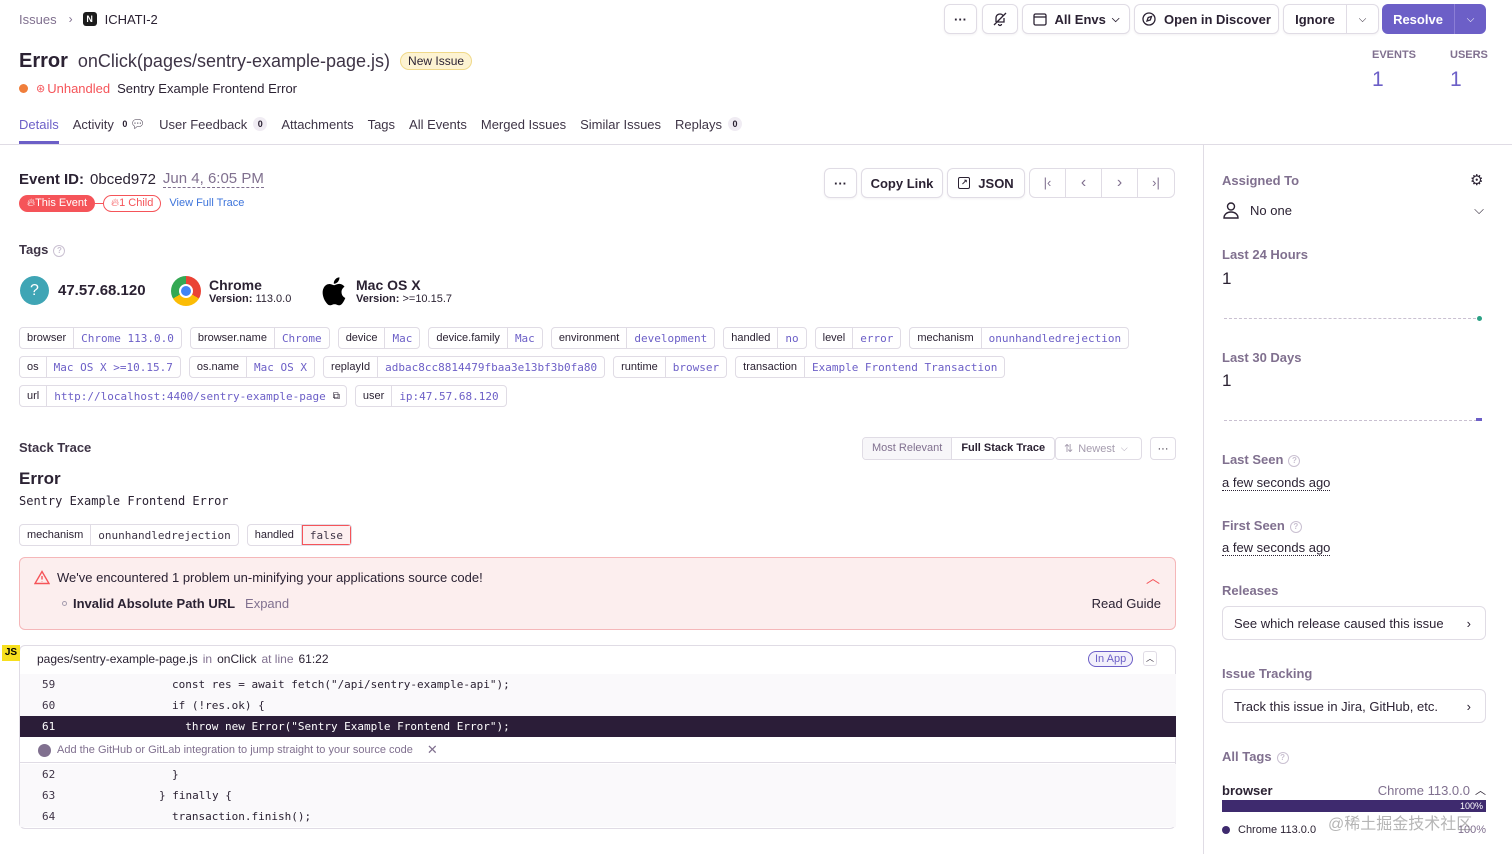  I want to click on tab-merged-issues: Merged Issues, so click(523, 124).